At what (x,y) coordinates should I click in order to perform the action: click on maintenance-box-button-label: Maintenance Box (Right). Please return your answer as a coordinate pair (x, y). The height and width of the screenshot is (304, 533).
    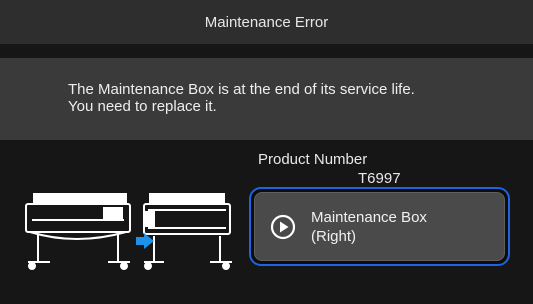
    Looking at the image, I should click on (369, 226).